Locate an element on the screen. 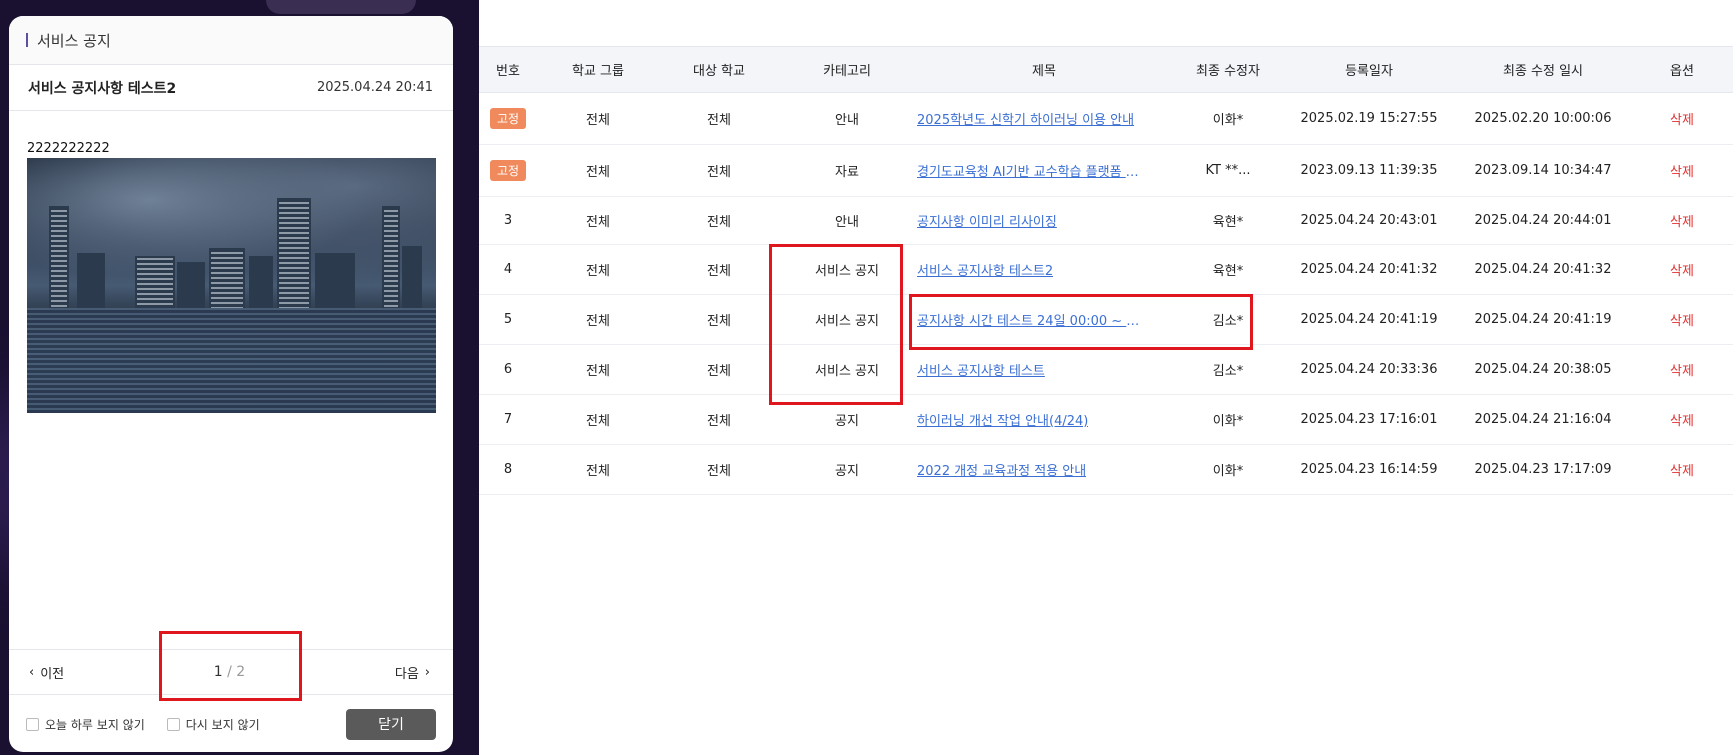 The width and height of the screenshot is (1733, 755). notice-title-link: 하이러닝 개선 작업 안내(4/24) is located at coordinates (1002, 419).